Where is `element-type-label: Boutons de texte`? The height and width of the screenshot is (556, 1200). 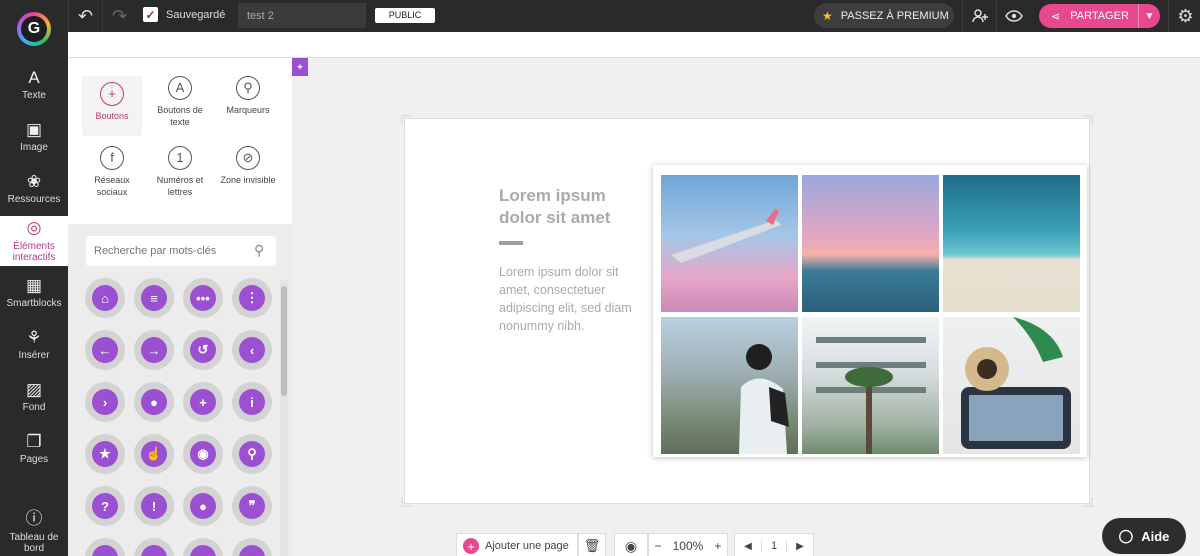 element-type-label: Boutons de texte is located at coordinates (180, 116).